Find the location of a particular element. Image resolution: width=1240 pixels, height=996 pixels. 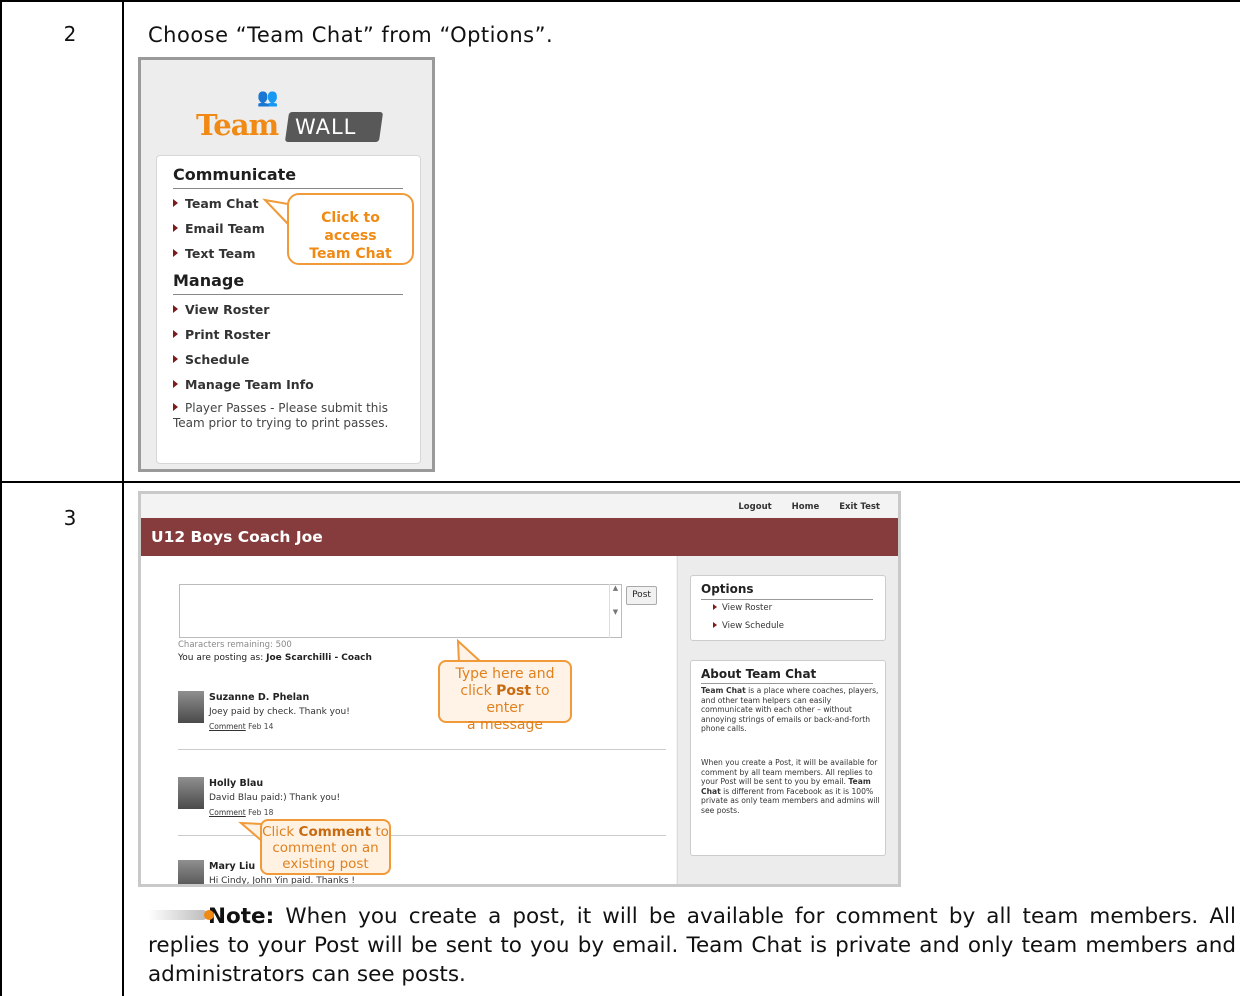

menu-item-print-roster: Print Roster is located at coordinates (221, 334).